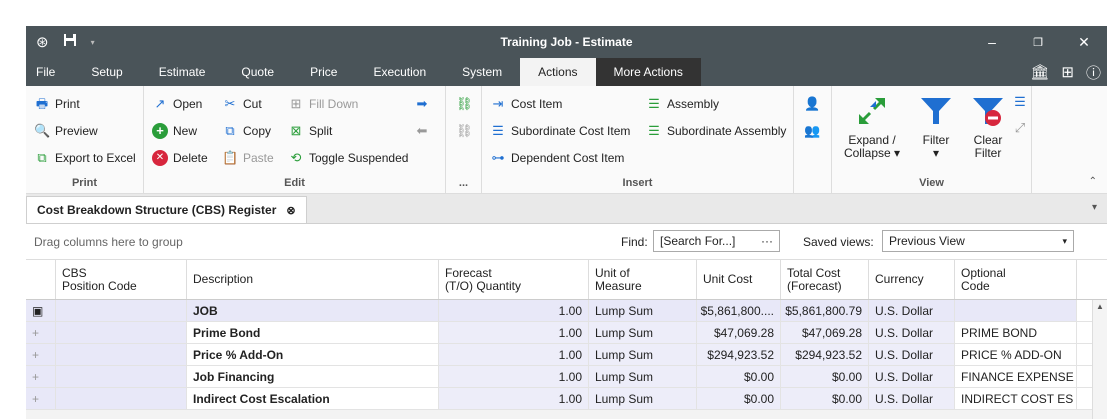 The width and height of the screenshot is (1107, 419). What do you see at coordinates (57, 104) in the screenshot?
I see `print-button: 🖶 Print` at bounding box center [57, 104].